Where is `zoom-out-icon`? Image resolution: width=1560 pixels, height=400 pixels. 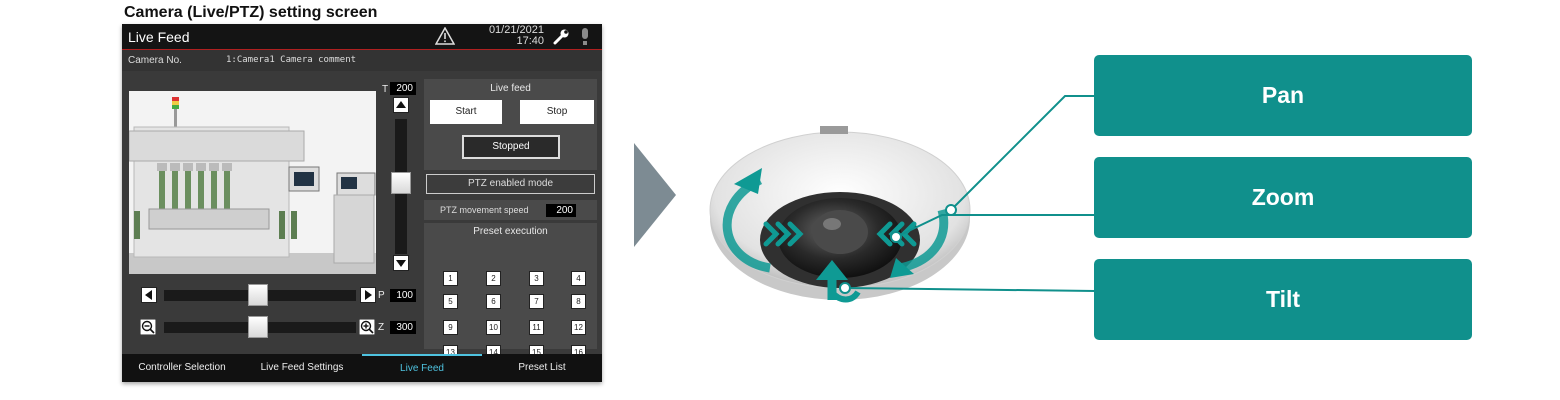
zoom-out-icon is located at coordinates (148, 327).